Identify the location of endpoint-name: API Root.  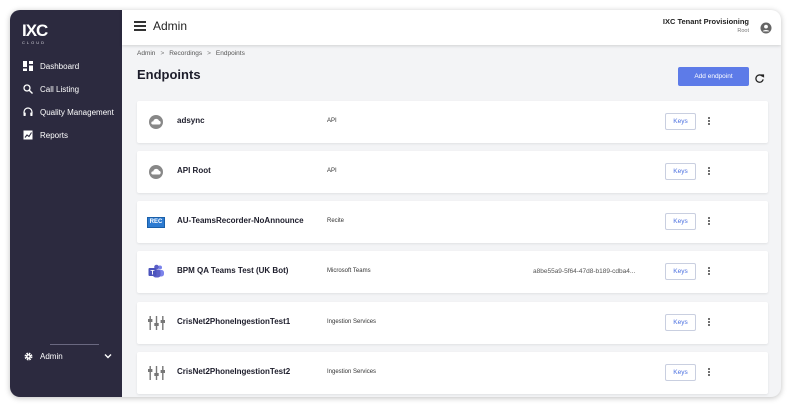
(194, 170).